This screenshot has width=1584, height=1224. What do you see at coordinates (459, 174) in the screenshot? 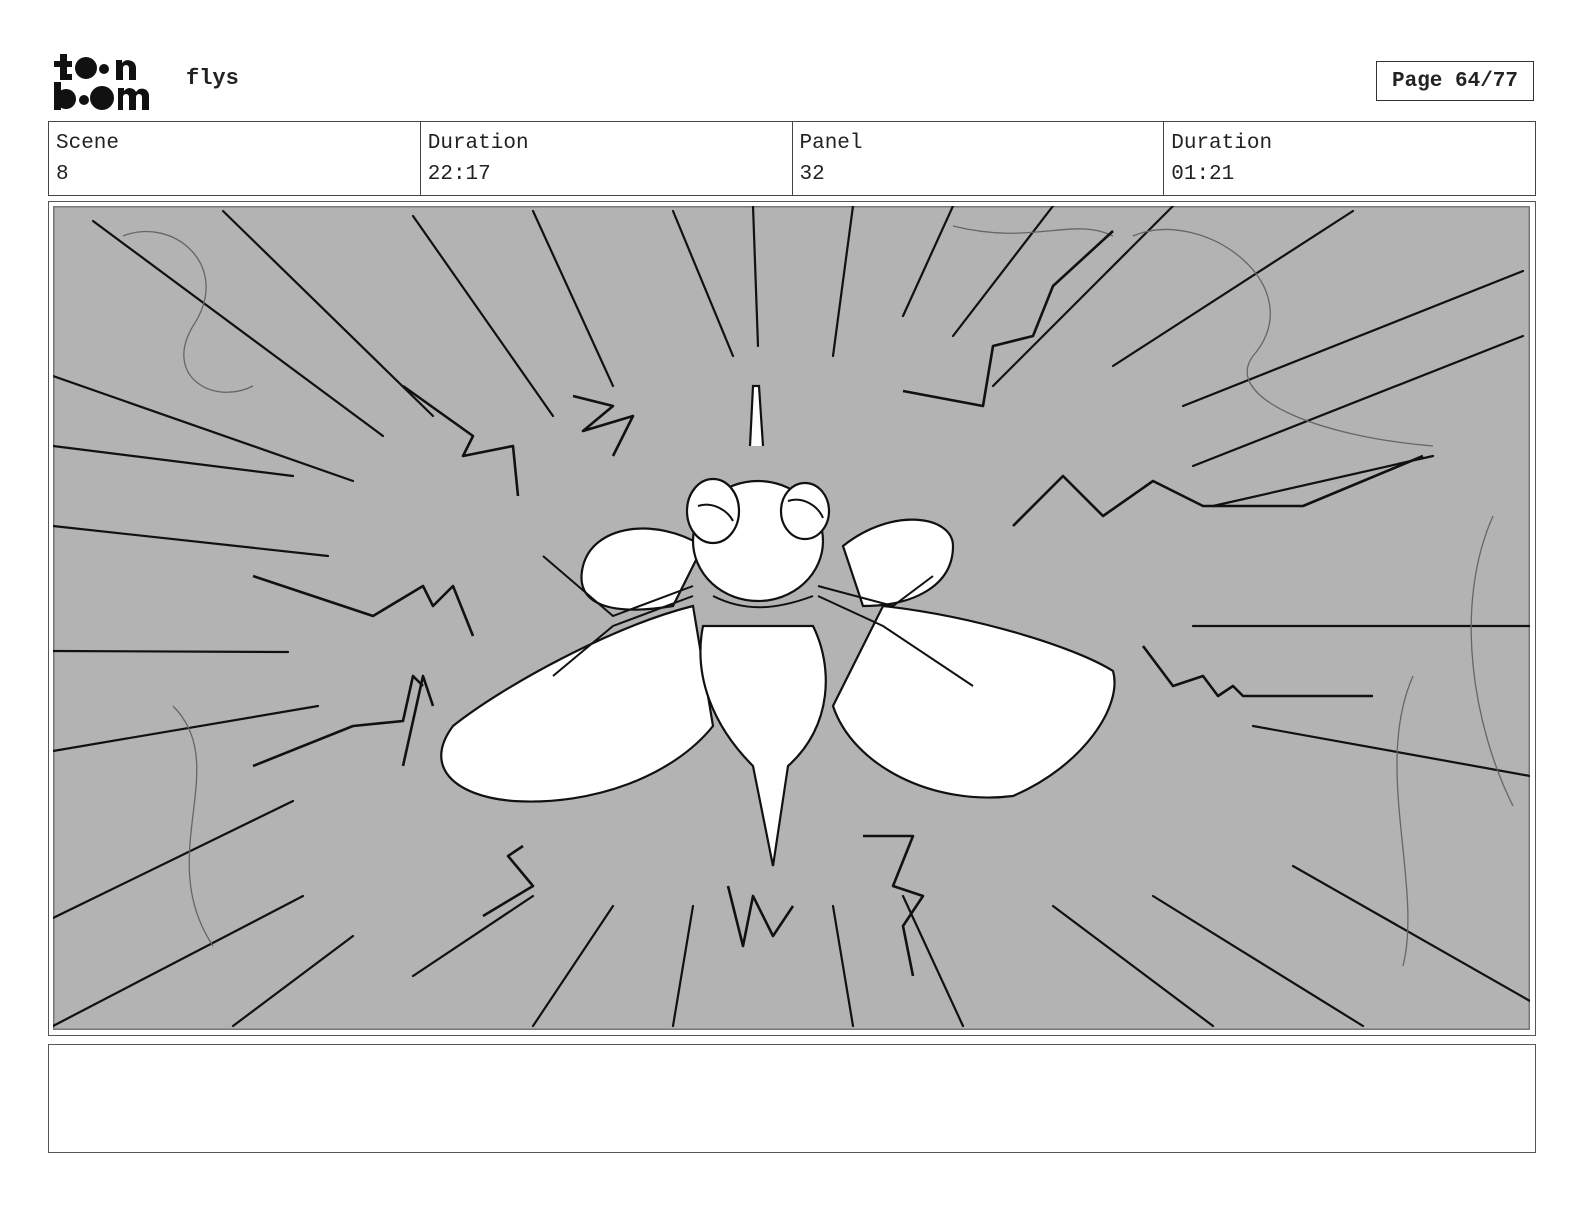
I see `scene-duration-value: 22:17` at bounding box center [459, 174].